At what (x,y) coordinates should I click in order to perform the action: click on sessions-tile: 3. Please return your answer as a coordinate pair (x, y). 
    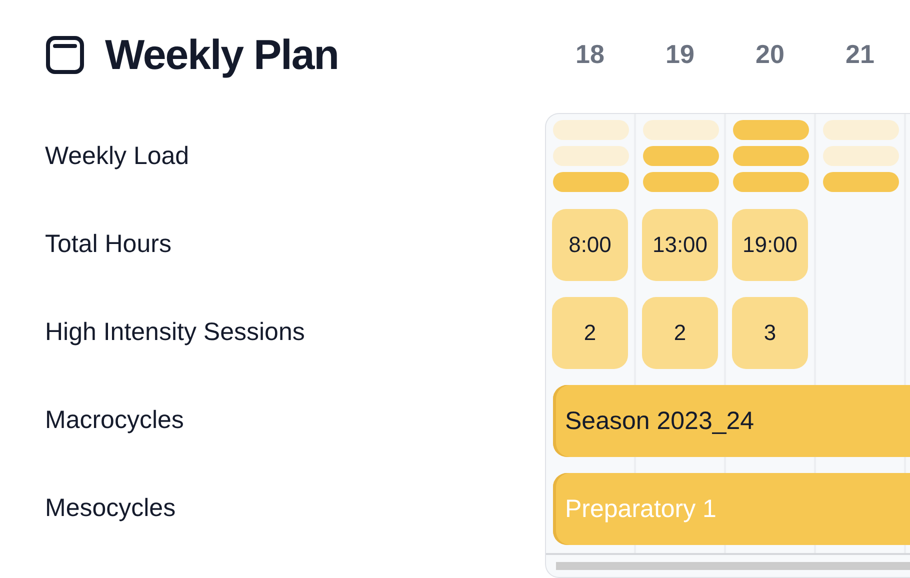
    Looking at the image, I should click on (770, 333).